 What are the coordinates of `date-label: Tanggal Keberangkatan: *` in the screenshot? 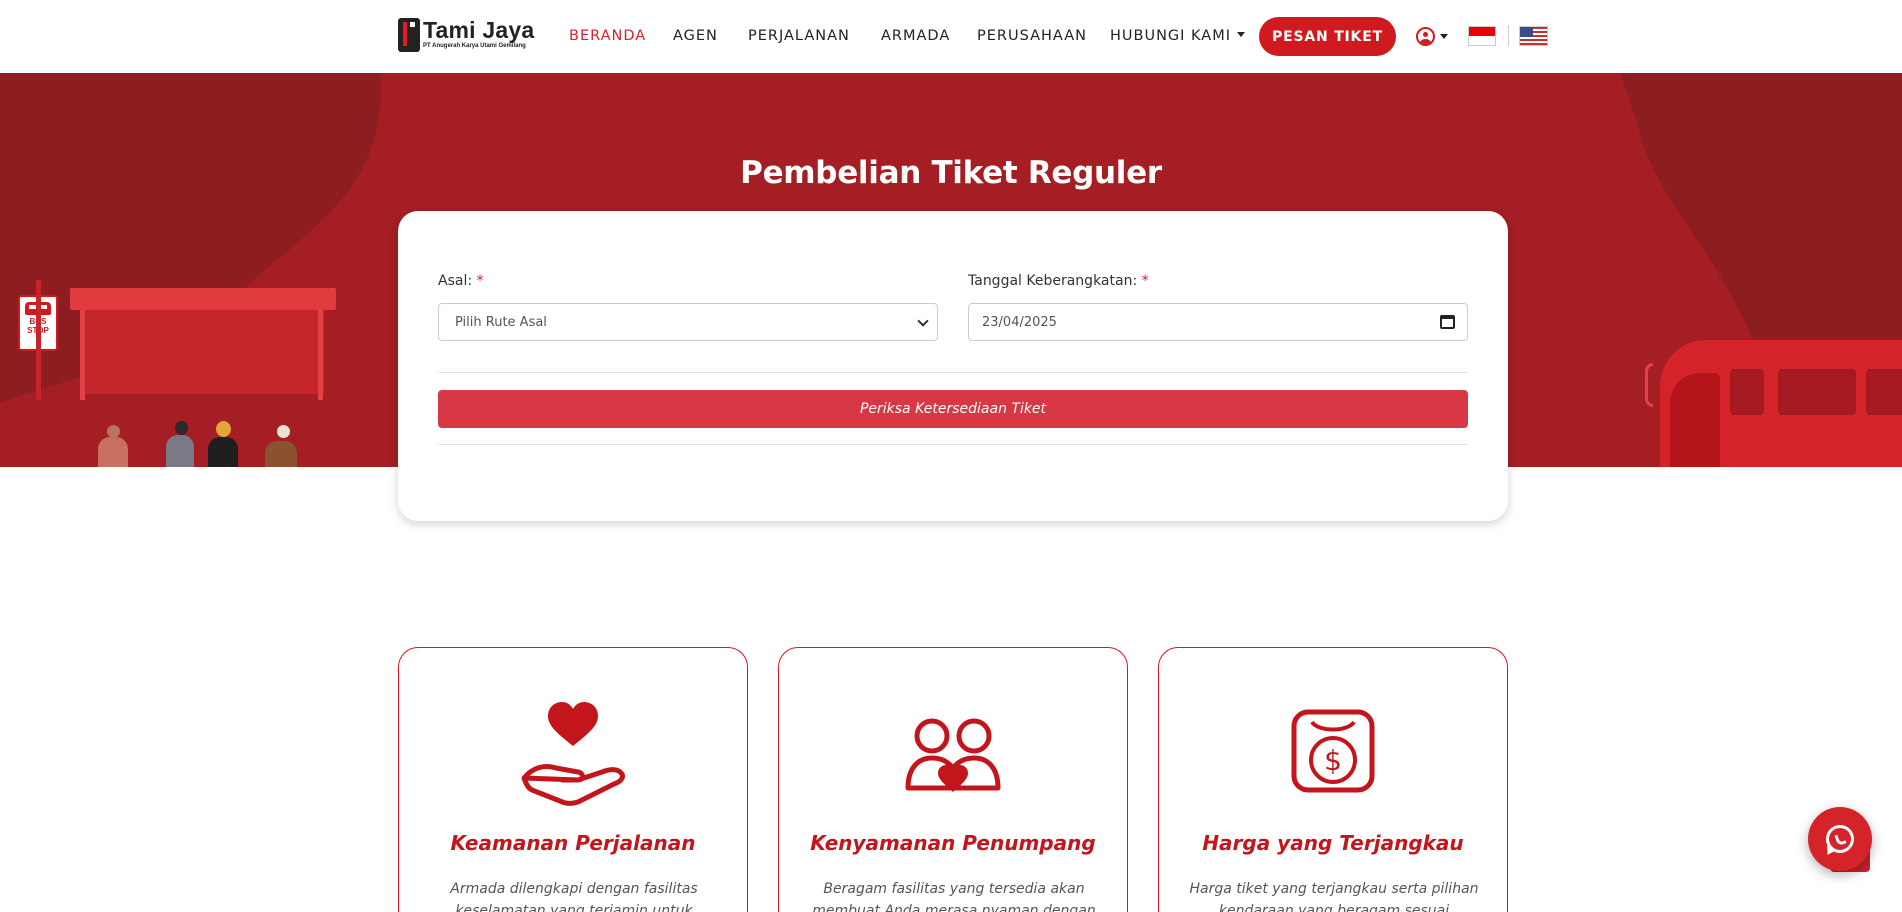 It's located at (1058, 281).